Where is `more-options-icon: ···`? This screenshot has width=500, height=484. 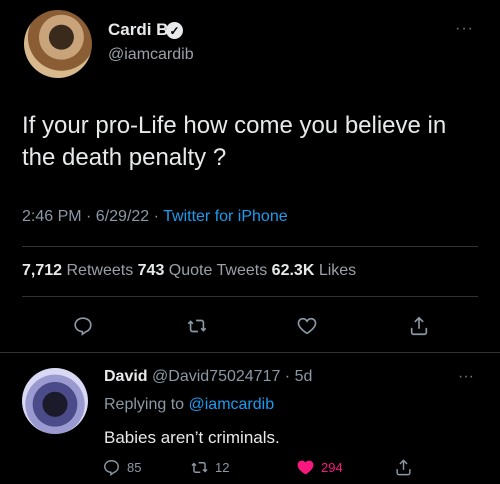 more-options-icon: ··· is located at coordinates (464, 29).